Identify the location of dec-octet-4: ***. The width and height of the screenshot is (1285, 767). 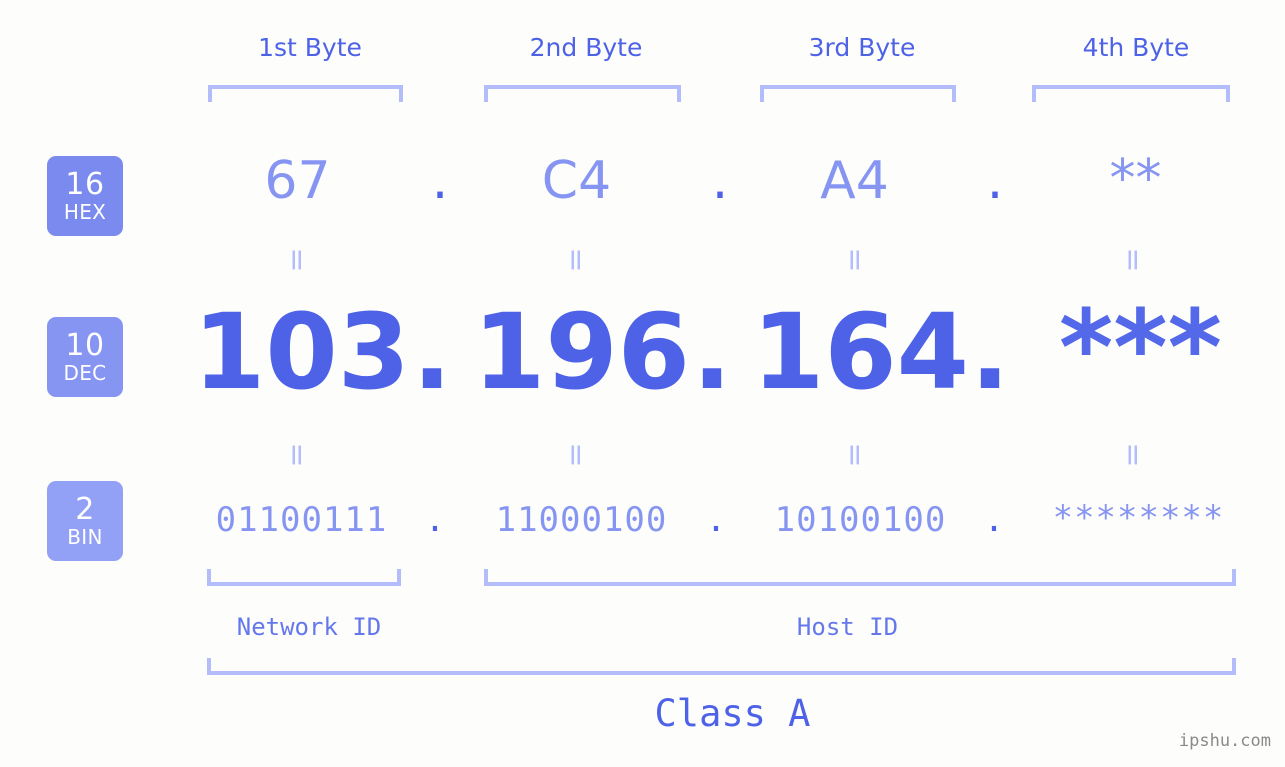
(1140, 348).